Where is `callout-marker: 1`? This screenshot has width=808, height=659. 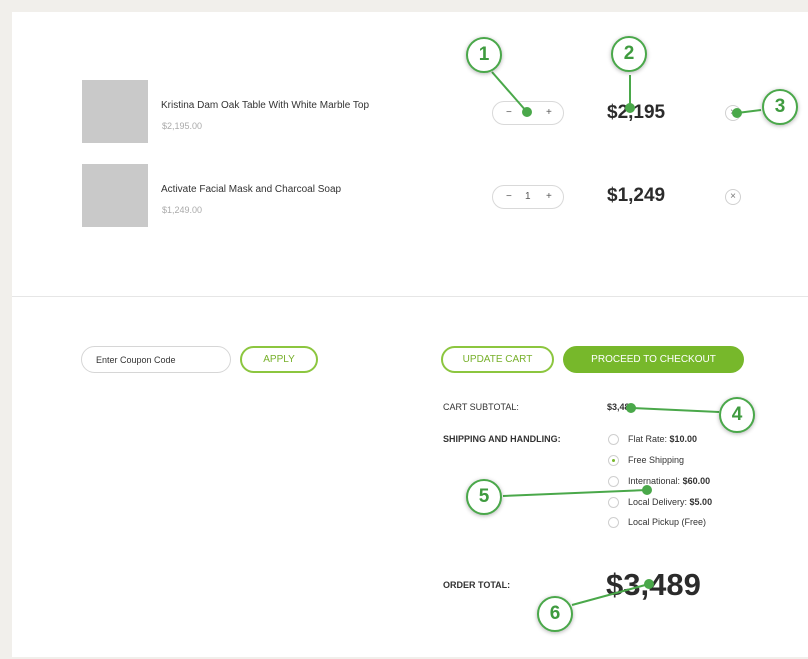
callout-marker: 1 is located at coordinates (484, 55).